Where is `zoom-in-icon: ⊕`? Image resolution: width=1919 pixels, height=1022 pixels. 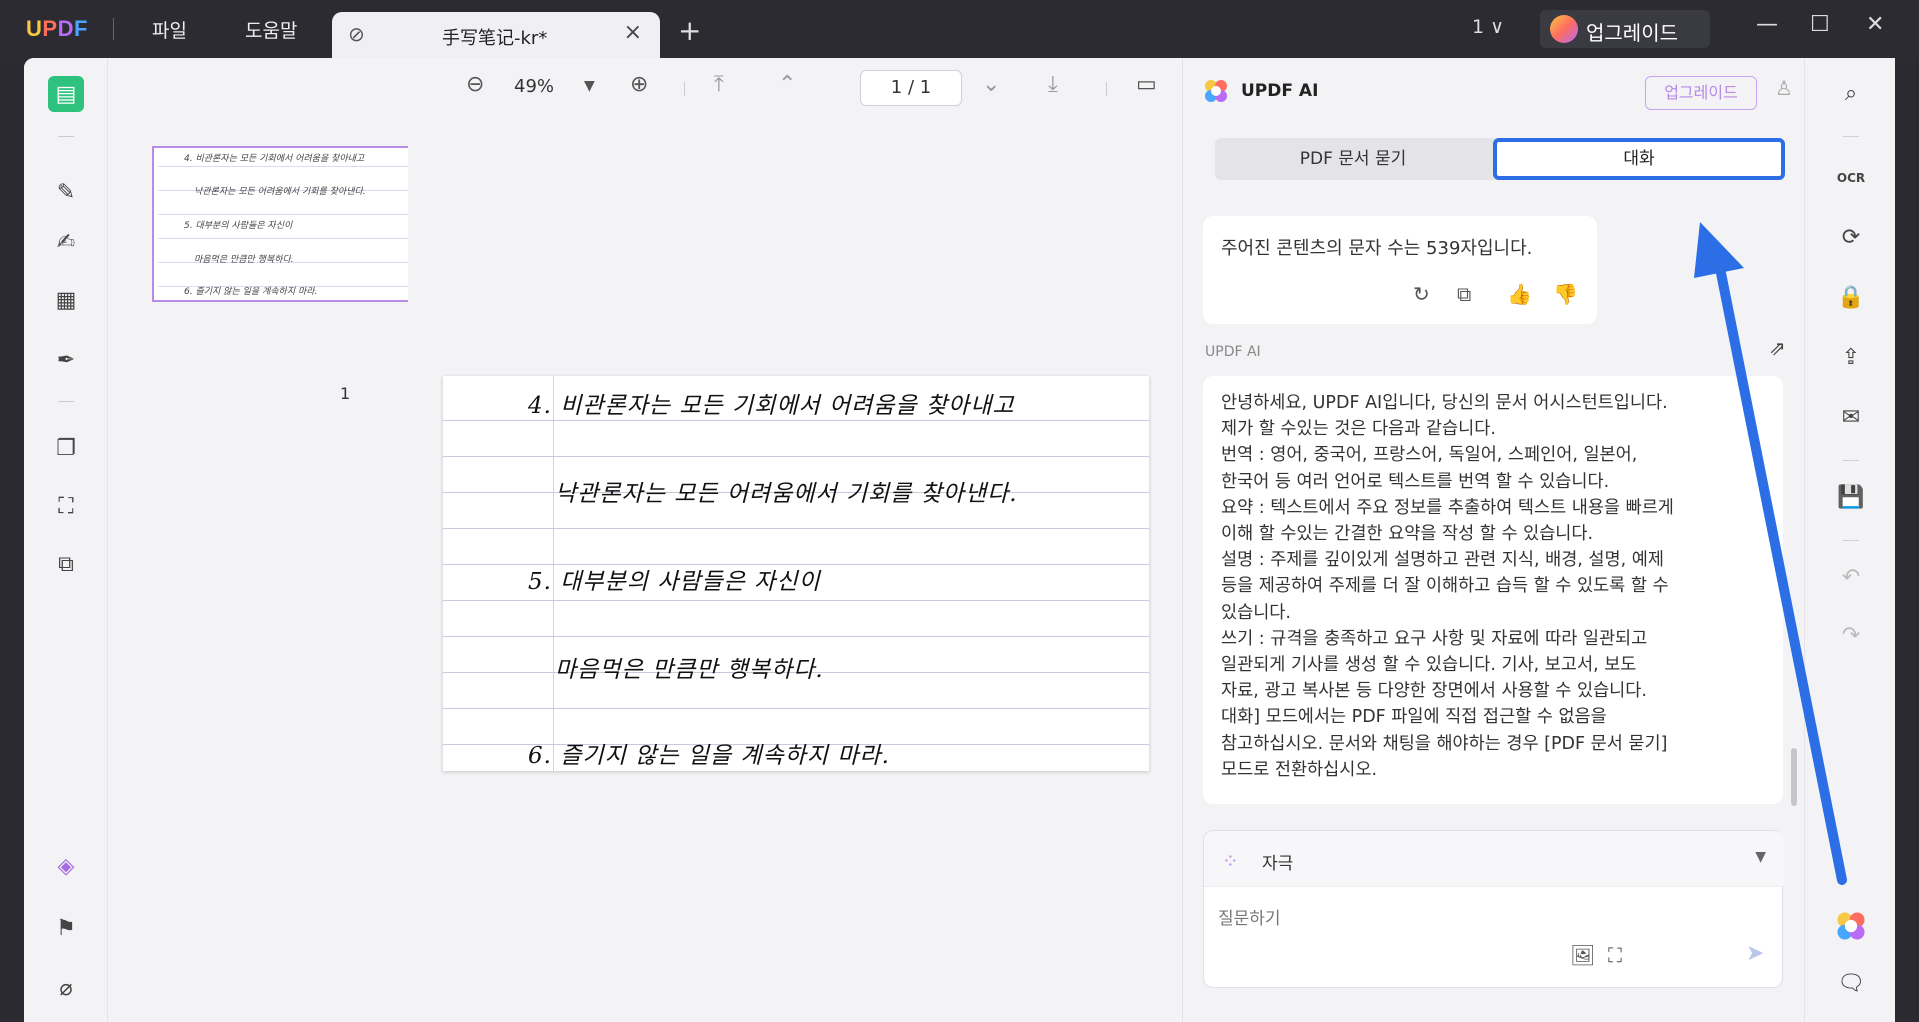 zoom-in-icon: ⊕ is located at coordinates (639, 84).